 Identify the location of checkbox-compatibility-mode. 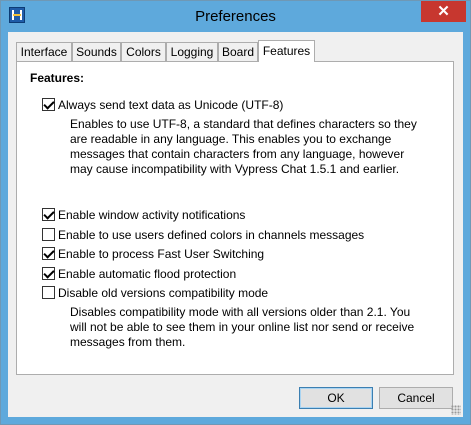
(48, 292).